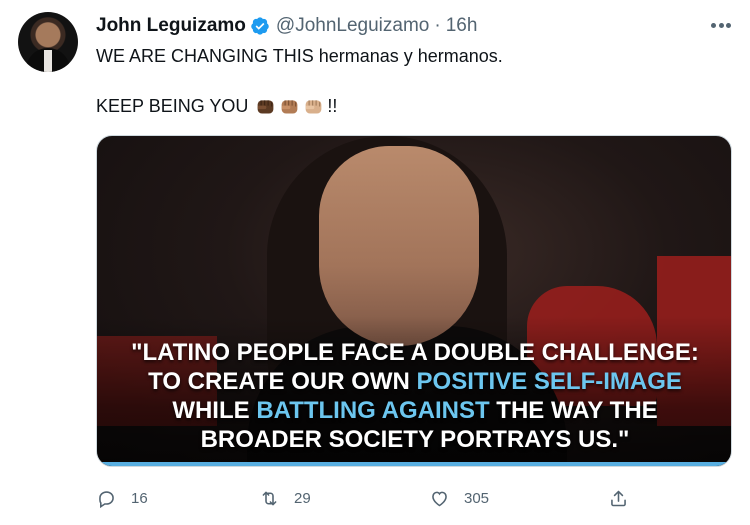 Image resolution: width=750 pixels, height=525 pixels. I want to click on share-icon, so click(618, 498).